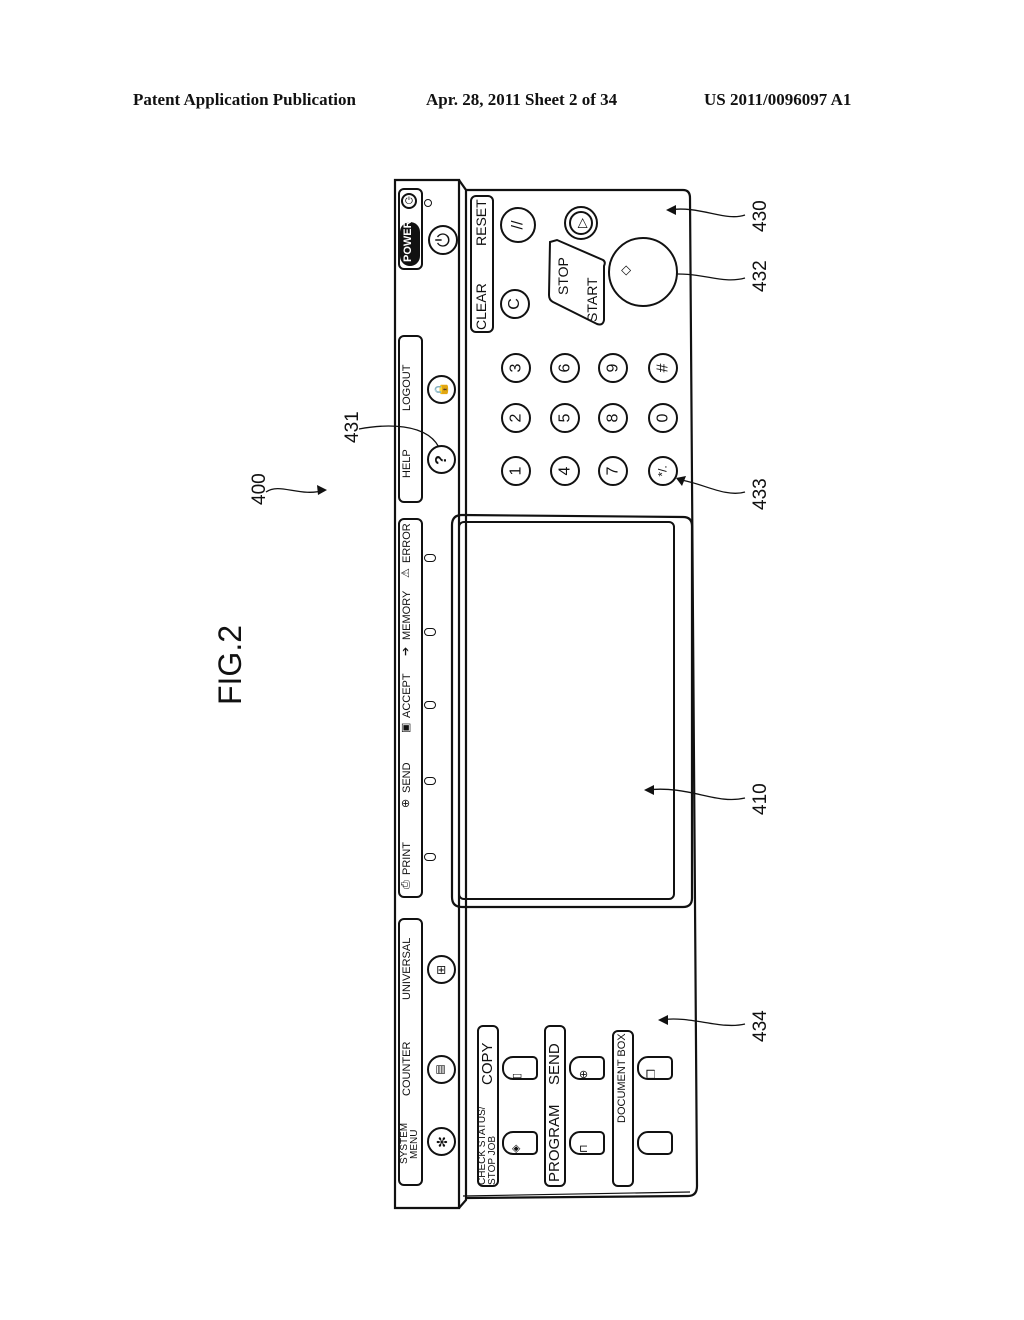 Image resolution: width=1024 pixels, height=1320 pixels. I want to click on keypad-key-label: 3, so click(515, 368).